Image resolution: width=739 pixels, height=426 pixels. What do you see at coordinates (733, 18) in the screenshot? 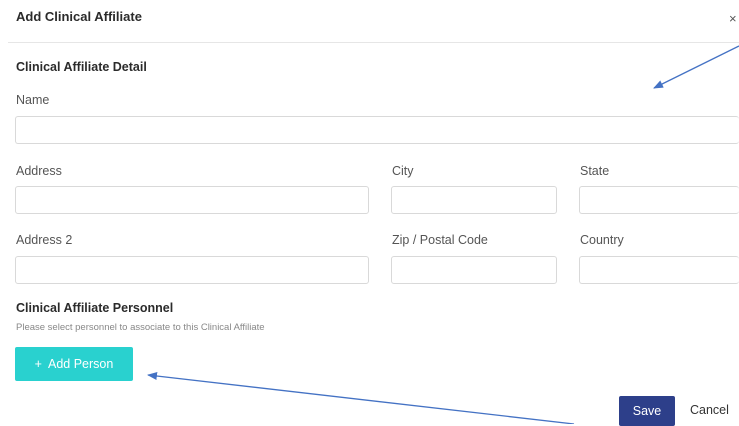
I see `close-icon: ×` at bounding box center [733, 18].